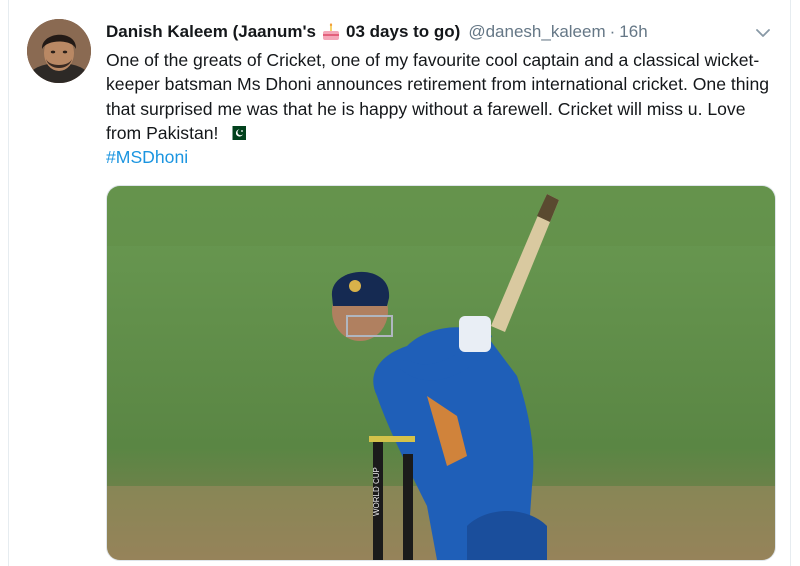  I want to click on display-name-suffix: 03 days to go), so click(403, 32).